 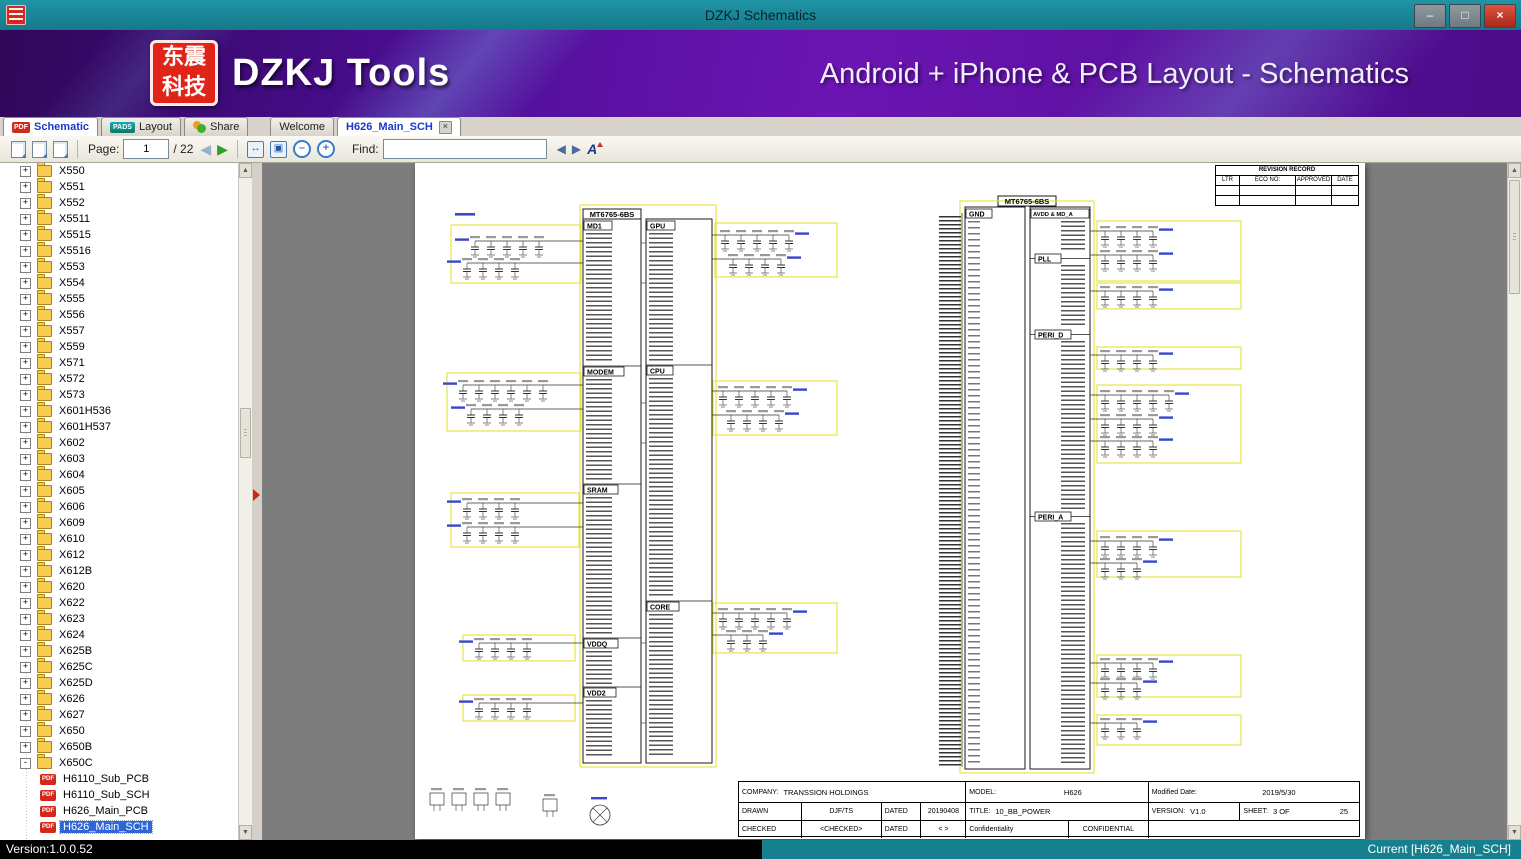 What do you see at coordinates (72, 475) in the screenshot?
I see `tree-folder-label: X604` at bounding box center [72, 475].